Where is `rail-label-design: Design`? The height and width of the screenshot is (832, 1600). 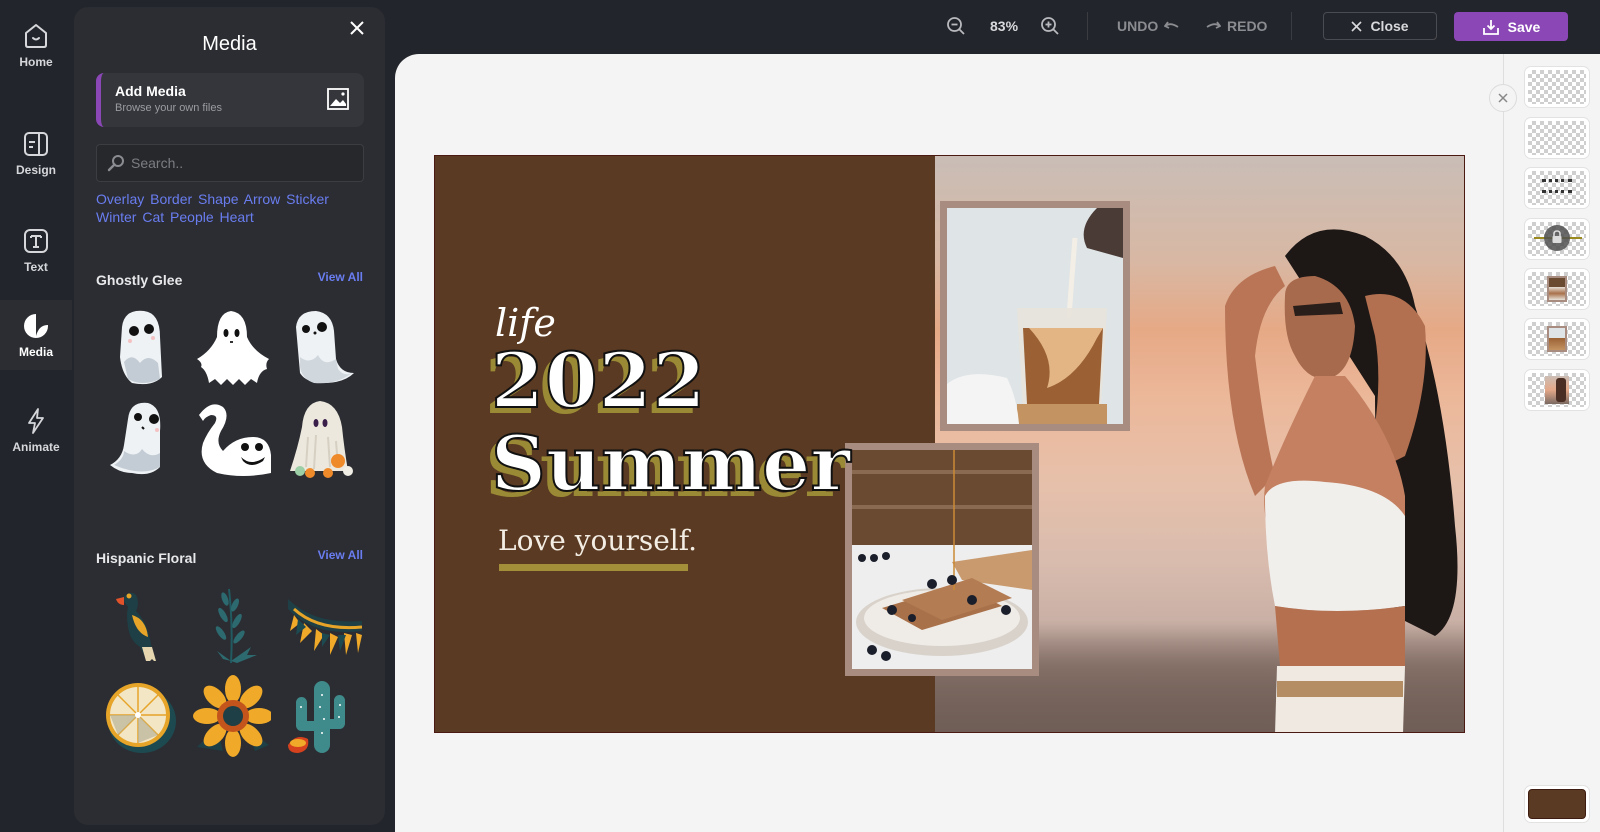 rail-label-design: Design is located at coordinates (35, 170).